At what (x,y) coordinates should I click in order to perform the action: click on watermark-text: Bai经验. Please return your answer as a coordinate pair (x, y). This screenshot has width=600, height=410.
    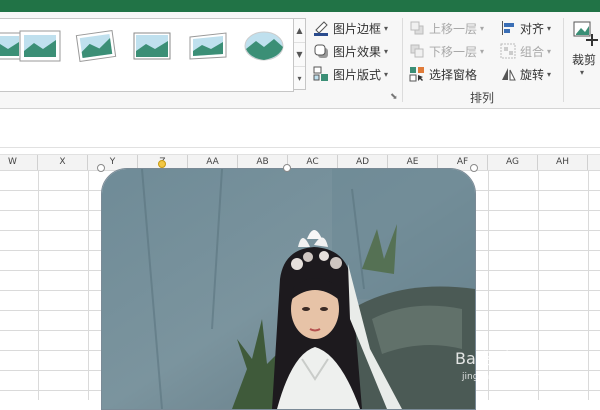
    Looking at the image, I should click on (484, 358).